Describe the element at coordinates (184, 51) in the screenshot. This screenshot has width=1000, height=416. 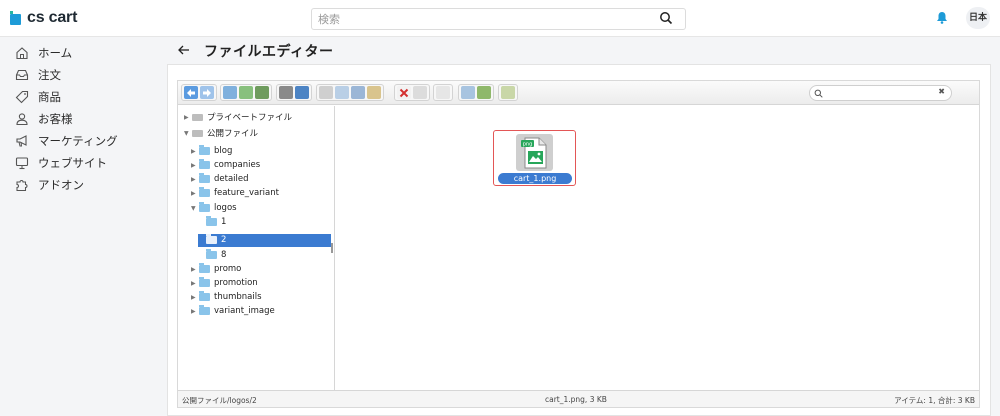
I see `arrow-left-icon` at that location.